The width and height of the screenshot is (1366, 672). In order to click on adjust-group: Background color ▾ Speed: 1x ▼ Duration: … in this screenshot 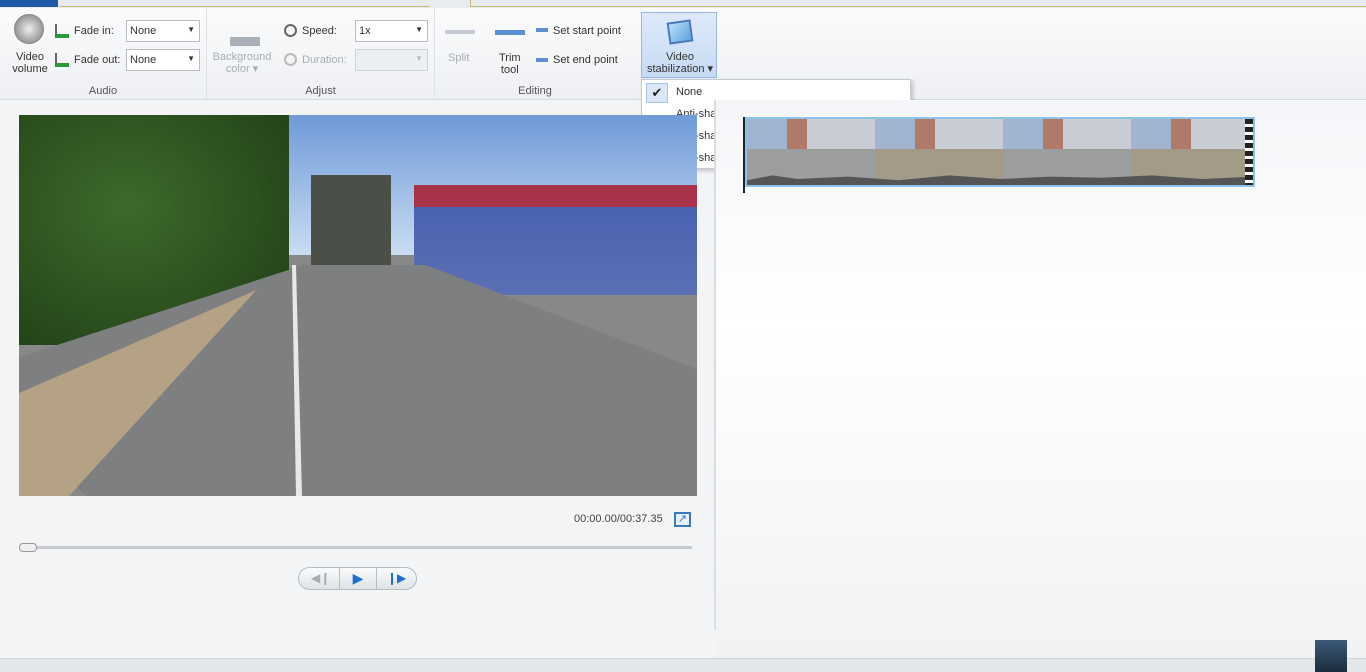, I will do `click(321, 54)`.